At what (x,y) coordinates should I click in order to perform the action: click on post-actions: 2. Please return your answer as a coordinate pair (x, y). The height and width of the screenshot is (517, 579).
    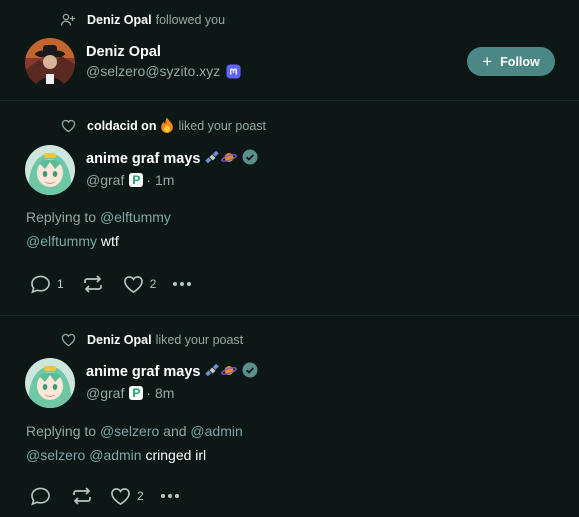
    Looking at the image, I should click on (105, 496).